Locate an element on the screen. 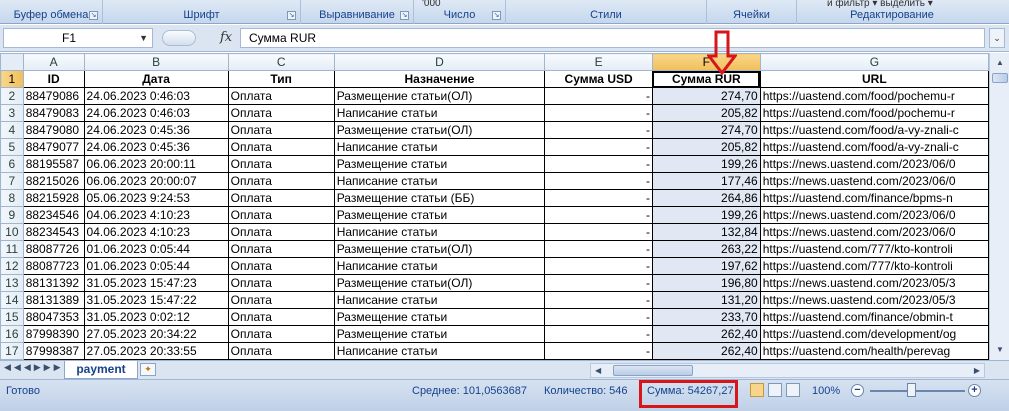  row-header: 1 is located at coordinates (12, 79).